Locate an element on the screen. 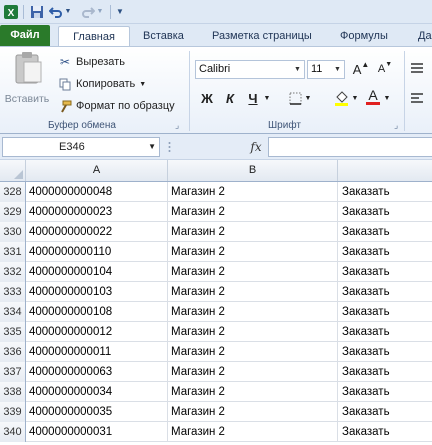  name-box-dropdown-icon: ▼ is located at coordinates (152, 147).